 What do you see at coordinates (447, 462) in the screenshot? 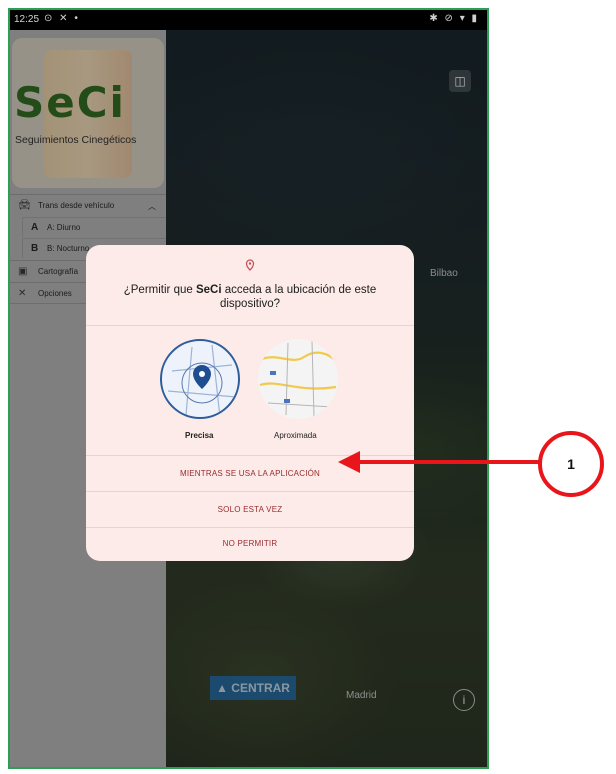
I see `annotation-arrow` at bounding box center [447, 462].